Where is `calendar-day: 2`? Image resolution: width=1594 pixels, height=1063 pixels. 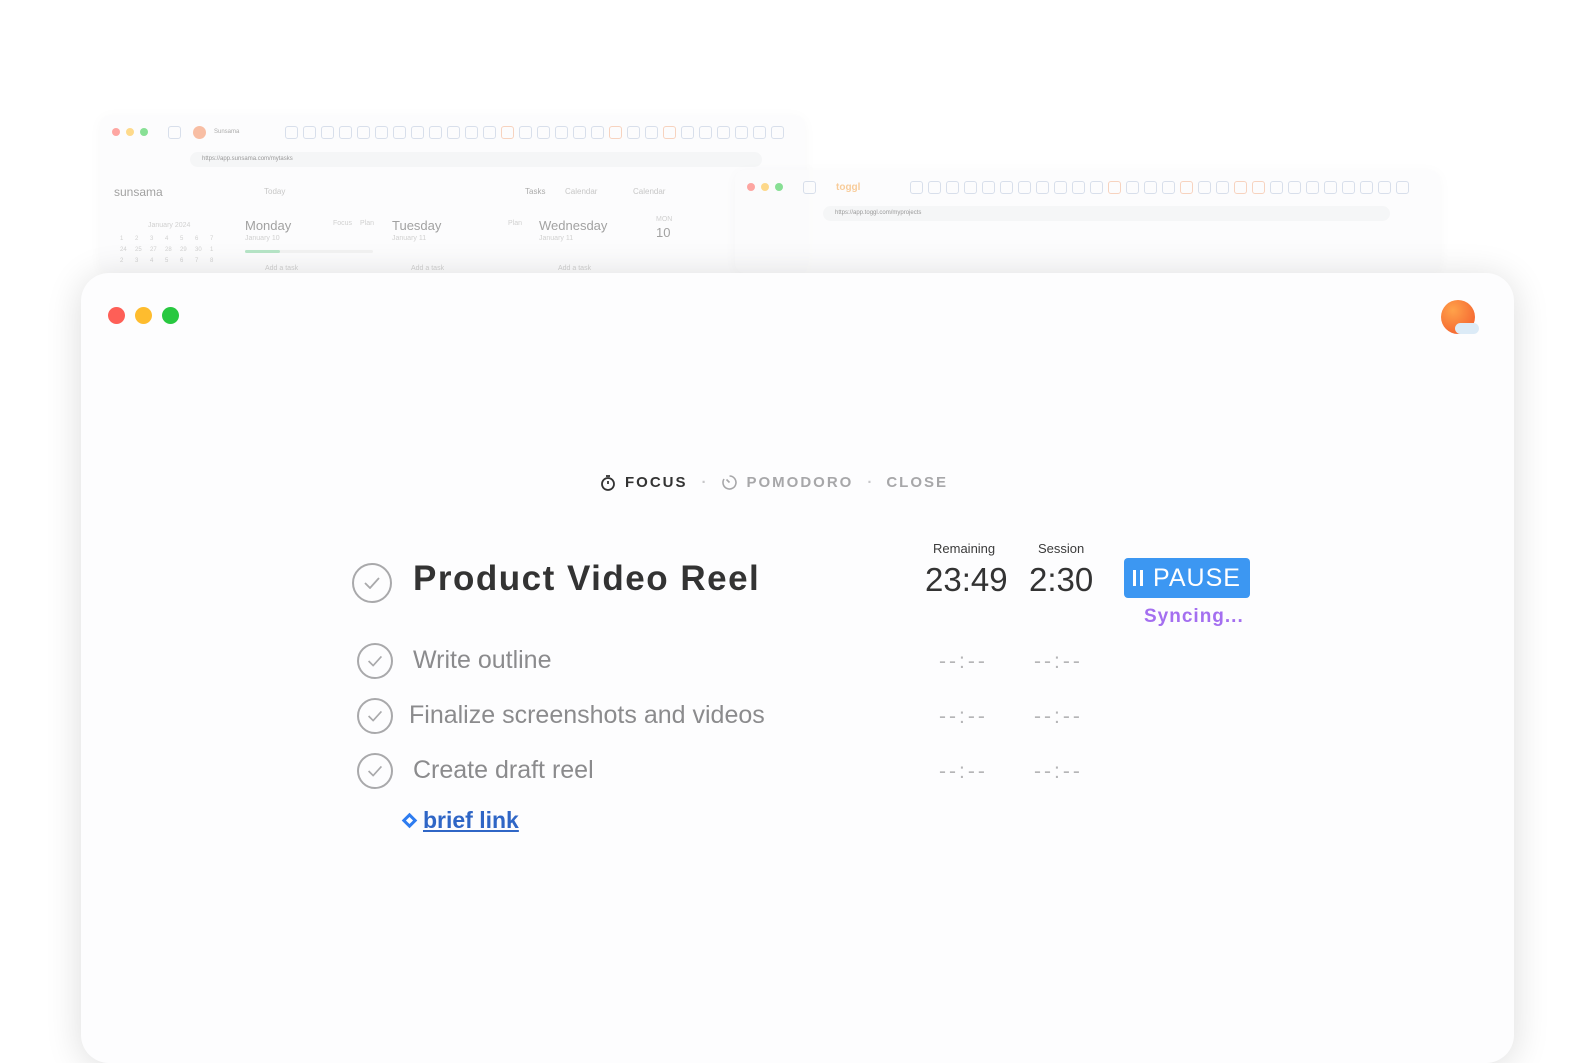 calendar-day: 2 is located at coordinates (137, 239).